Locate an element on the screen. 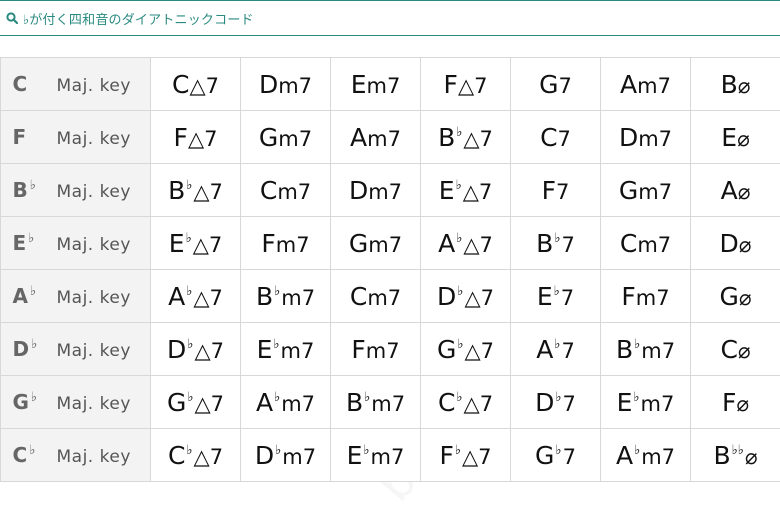  chord-cell: B♭△7 is located at coordinates (466, 137).